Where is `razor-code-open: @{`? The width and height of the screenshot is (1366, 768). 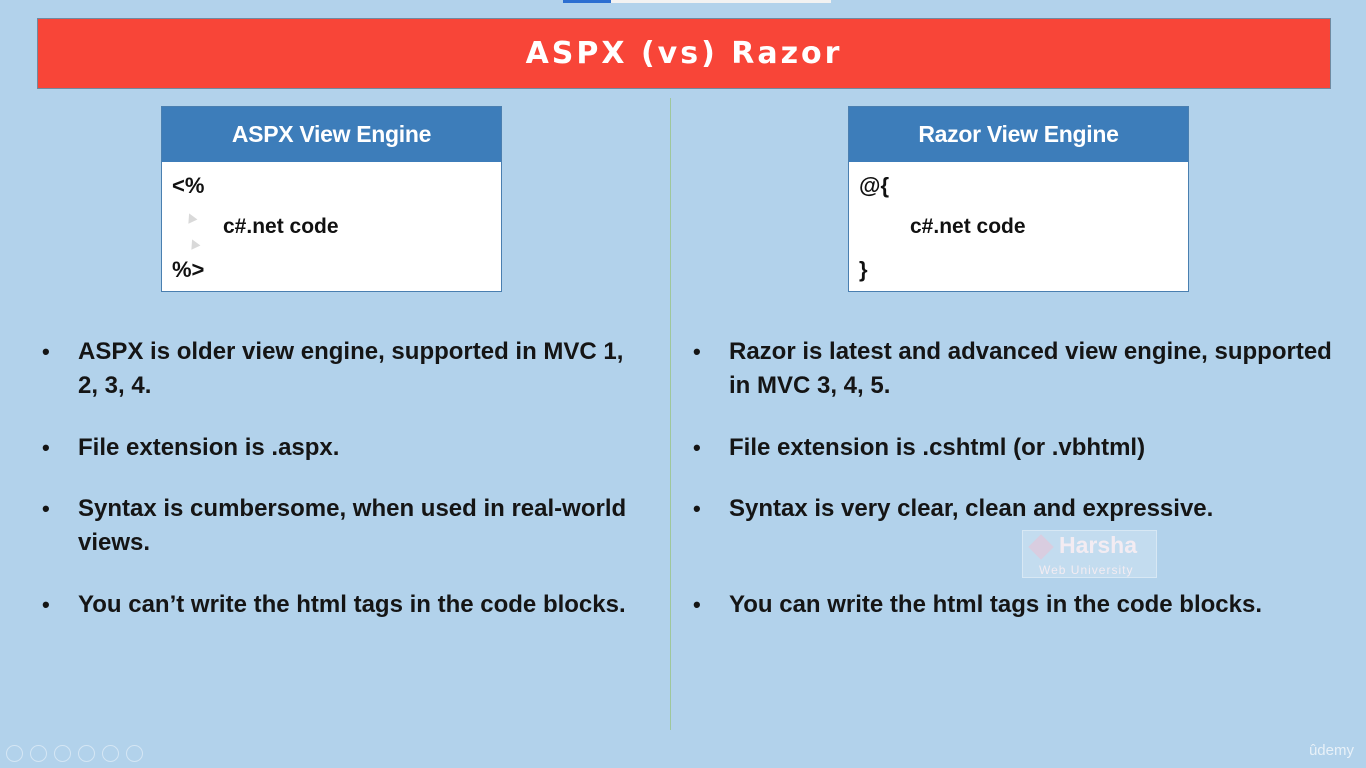 razor-code-open: @{ is located at coordinates (874, 185).